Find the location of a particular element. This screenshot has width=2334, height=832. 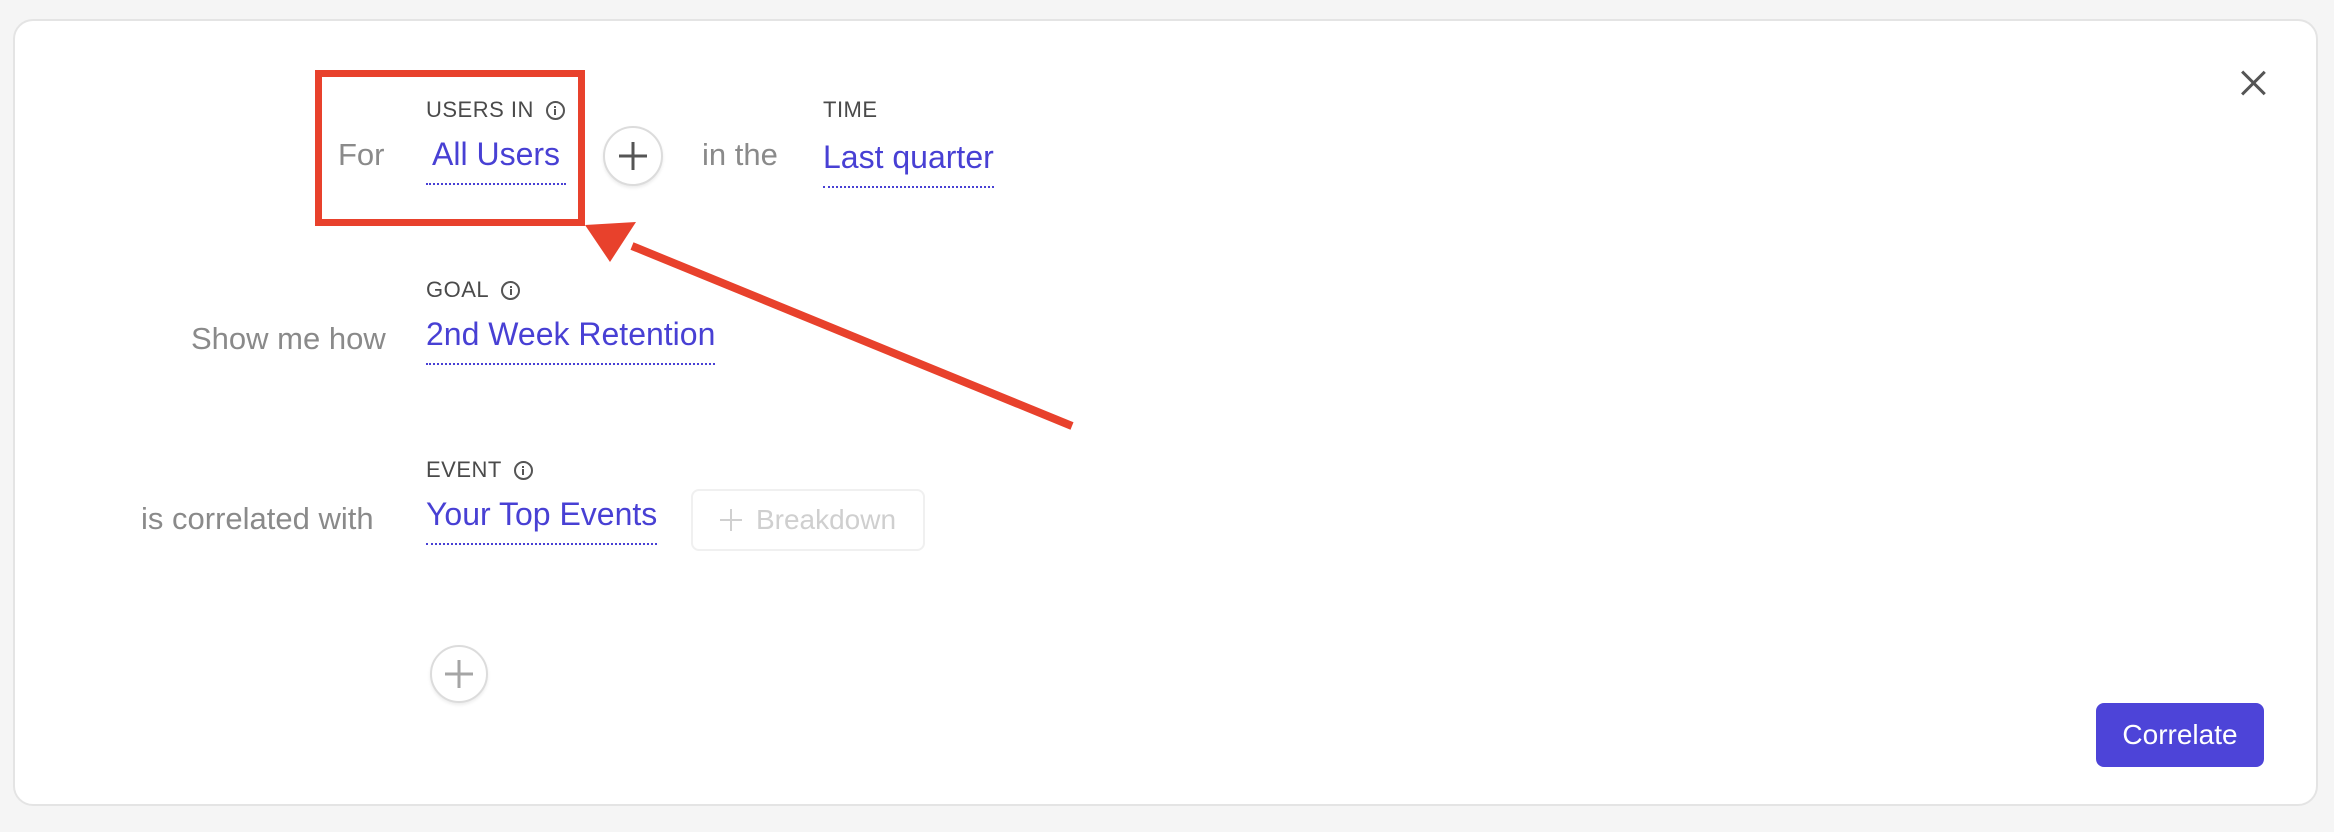

breakdown-button: Breakdown is located at coordinates (808, 520).